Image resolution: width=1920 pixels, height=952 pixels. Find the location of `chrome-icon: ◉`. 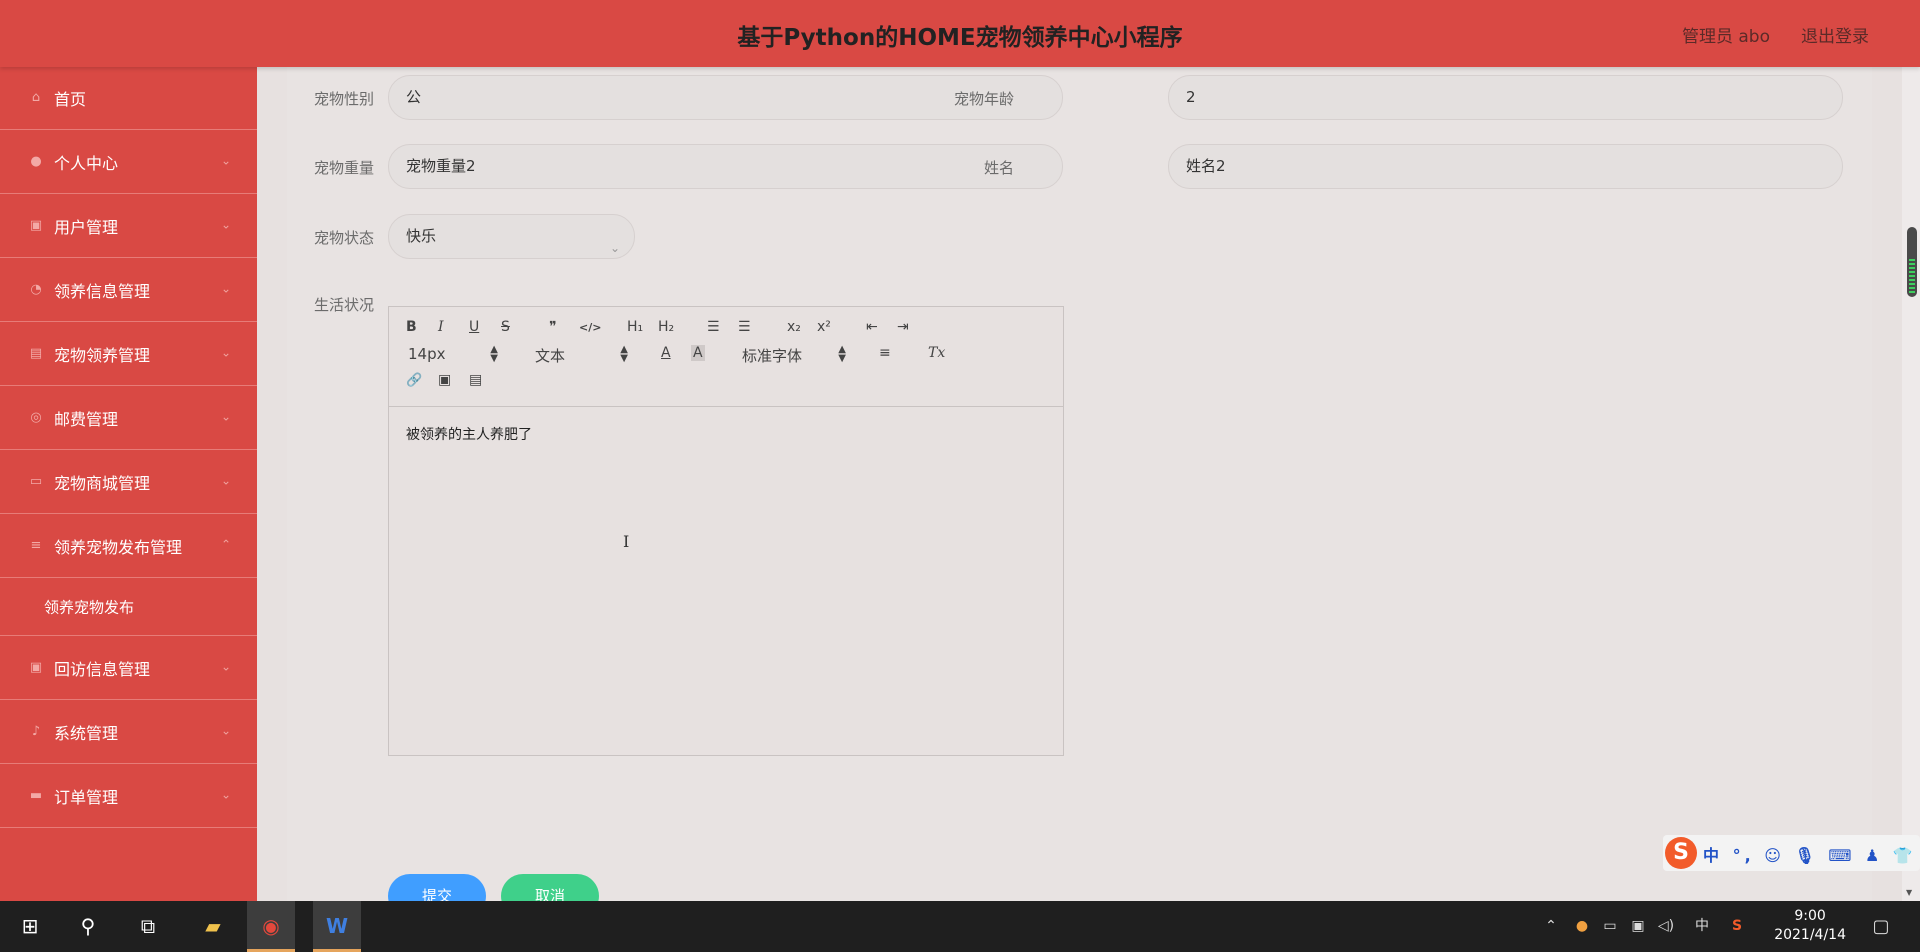

chrome-icon: ◉ is located at coordinates (271, 926).